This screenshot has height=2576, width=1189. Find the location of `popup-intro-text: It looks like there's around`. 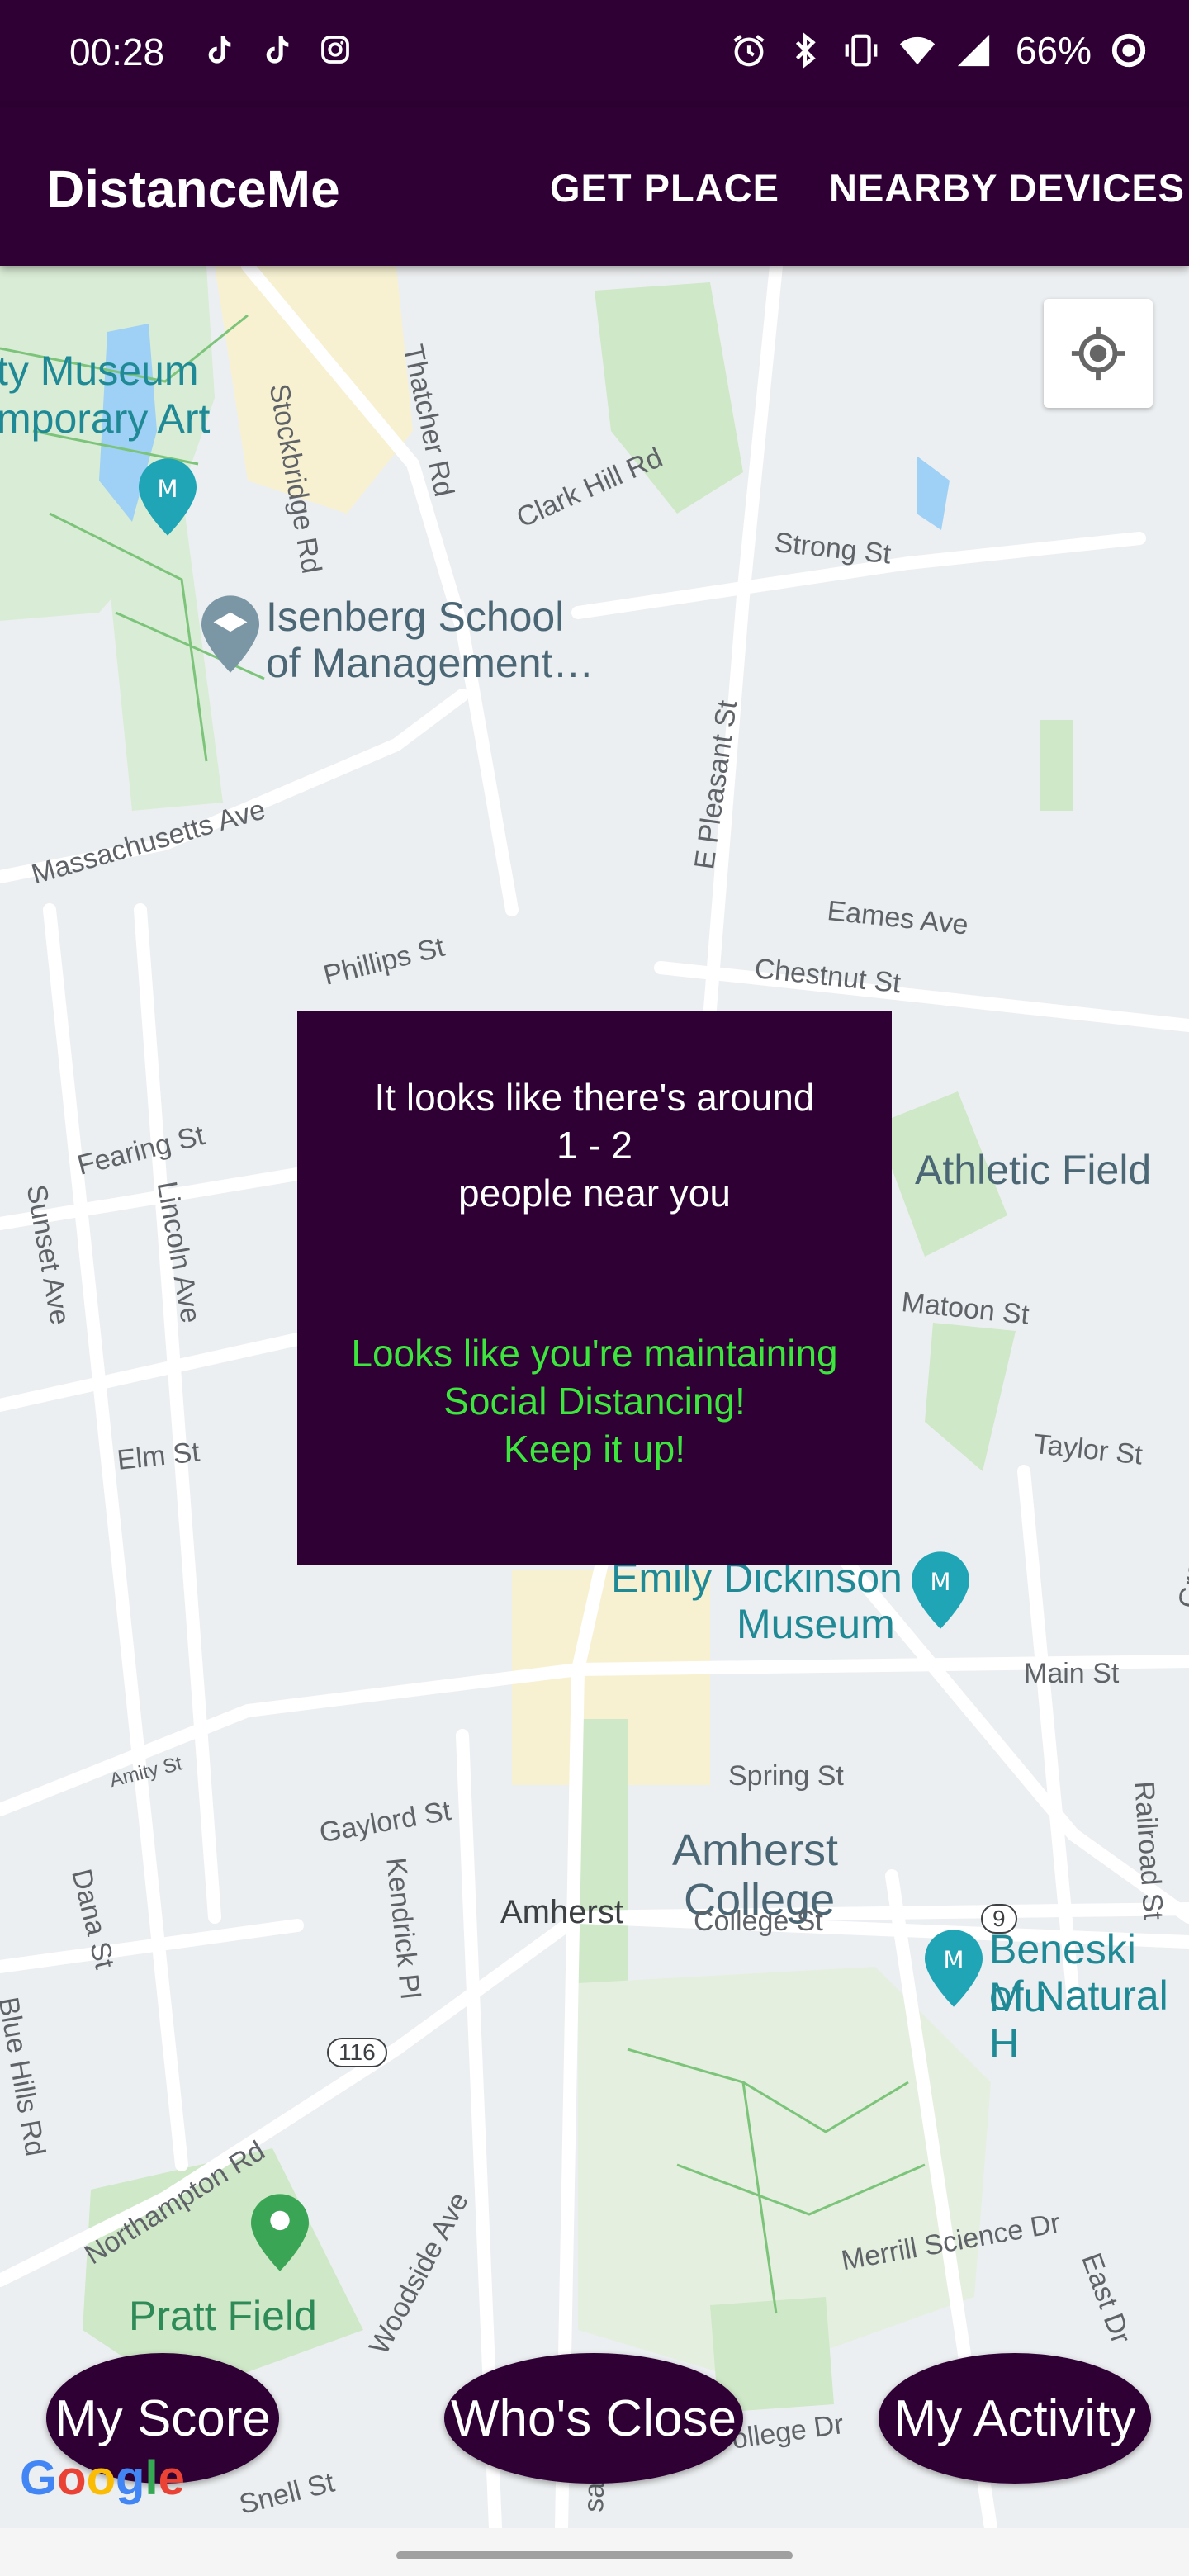

popup-intro-text: It looks like there's around is located at coordinates (594, 1097).